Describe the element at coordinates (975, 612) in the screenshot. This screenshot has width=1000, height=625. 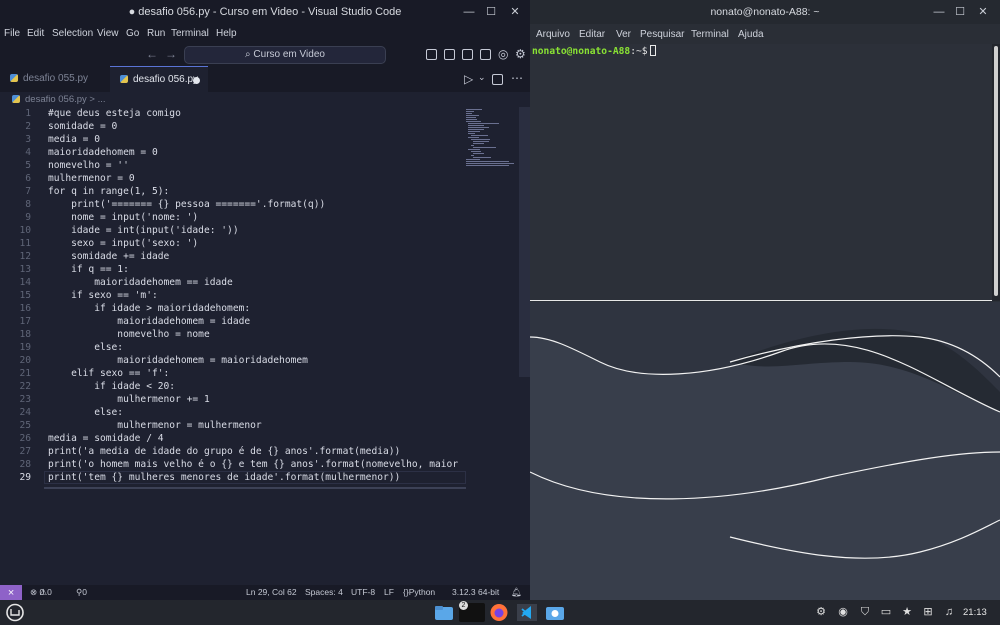
I see `clock: 21:13` at that location.